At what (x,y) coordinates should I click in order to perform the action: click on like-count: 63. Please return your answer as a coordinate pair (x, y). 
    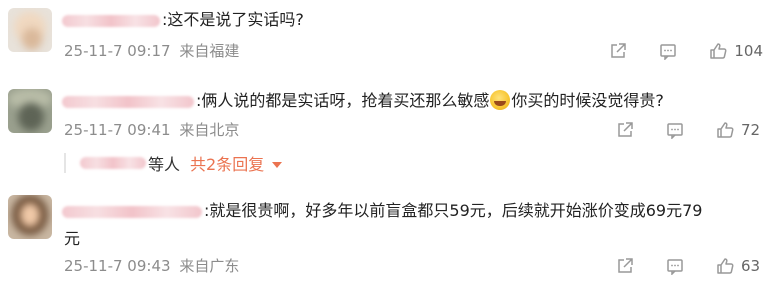
    Looking at the image, I should click on (751, 266).